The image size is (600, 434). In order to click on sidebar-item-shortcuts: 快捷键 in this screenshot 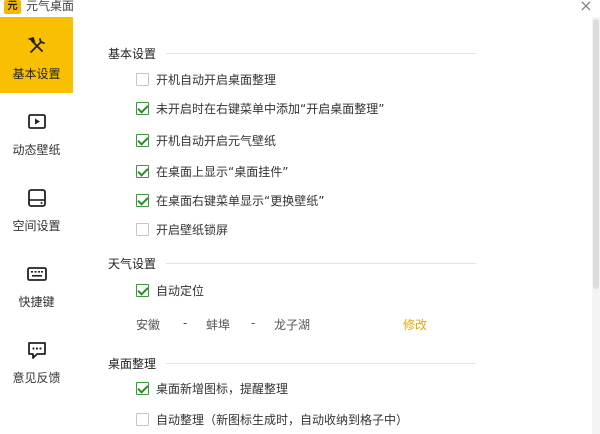, I will do `click(36, 283)`.